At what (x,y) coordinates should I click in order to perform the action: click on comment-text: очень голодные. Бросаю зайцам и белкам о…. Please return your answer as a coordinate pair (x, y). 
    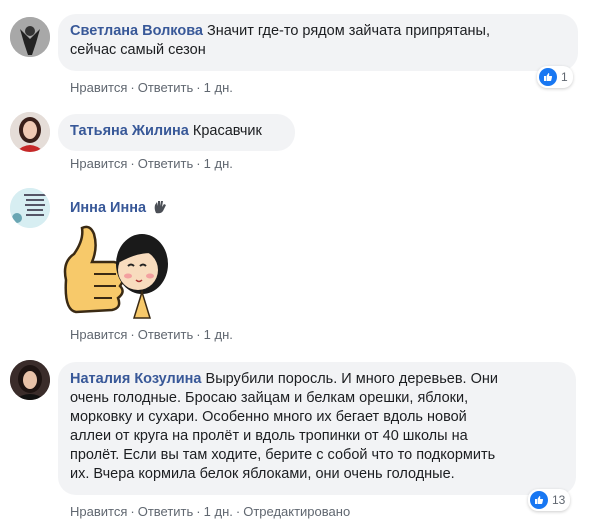
    Looking at the image, I should click on (269, 398).